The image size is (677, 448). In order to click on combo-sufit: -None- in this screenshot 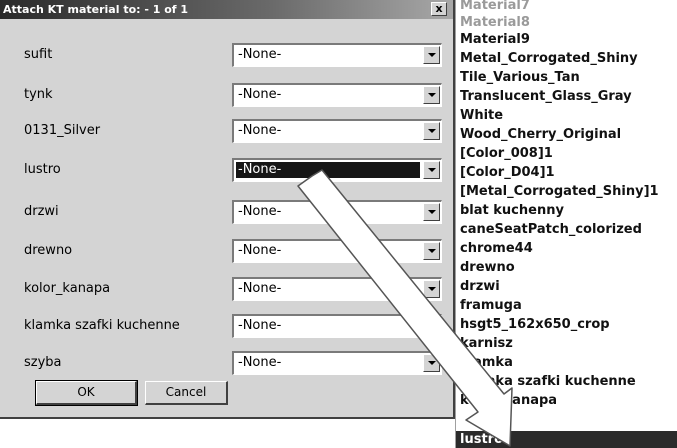, I will do `click(337, 55)`.